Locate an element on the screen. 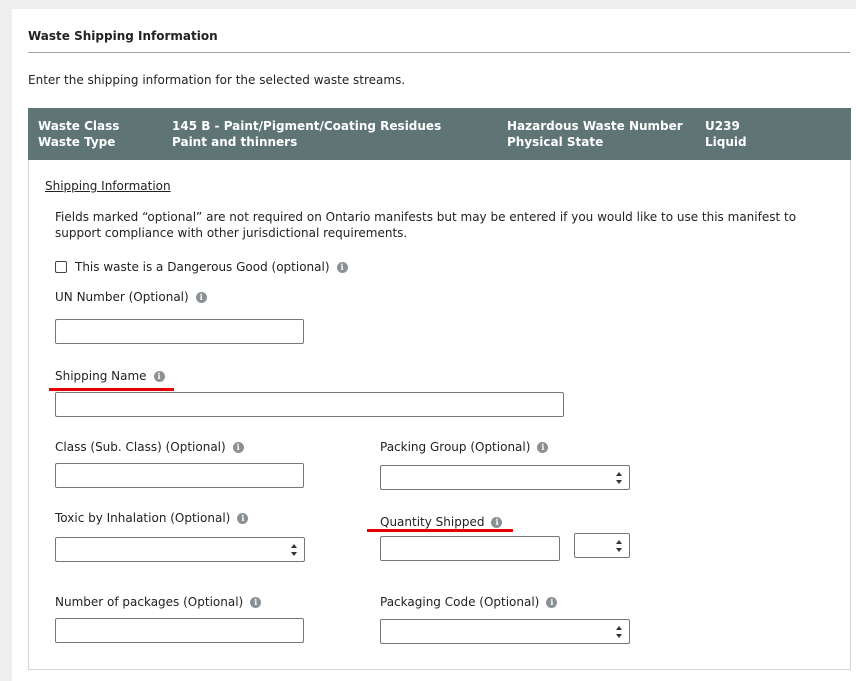 The image size is (856, 681). section-title: Waste Shipping Information is located at coordinates (123, 36).